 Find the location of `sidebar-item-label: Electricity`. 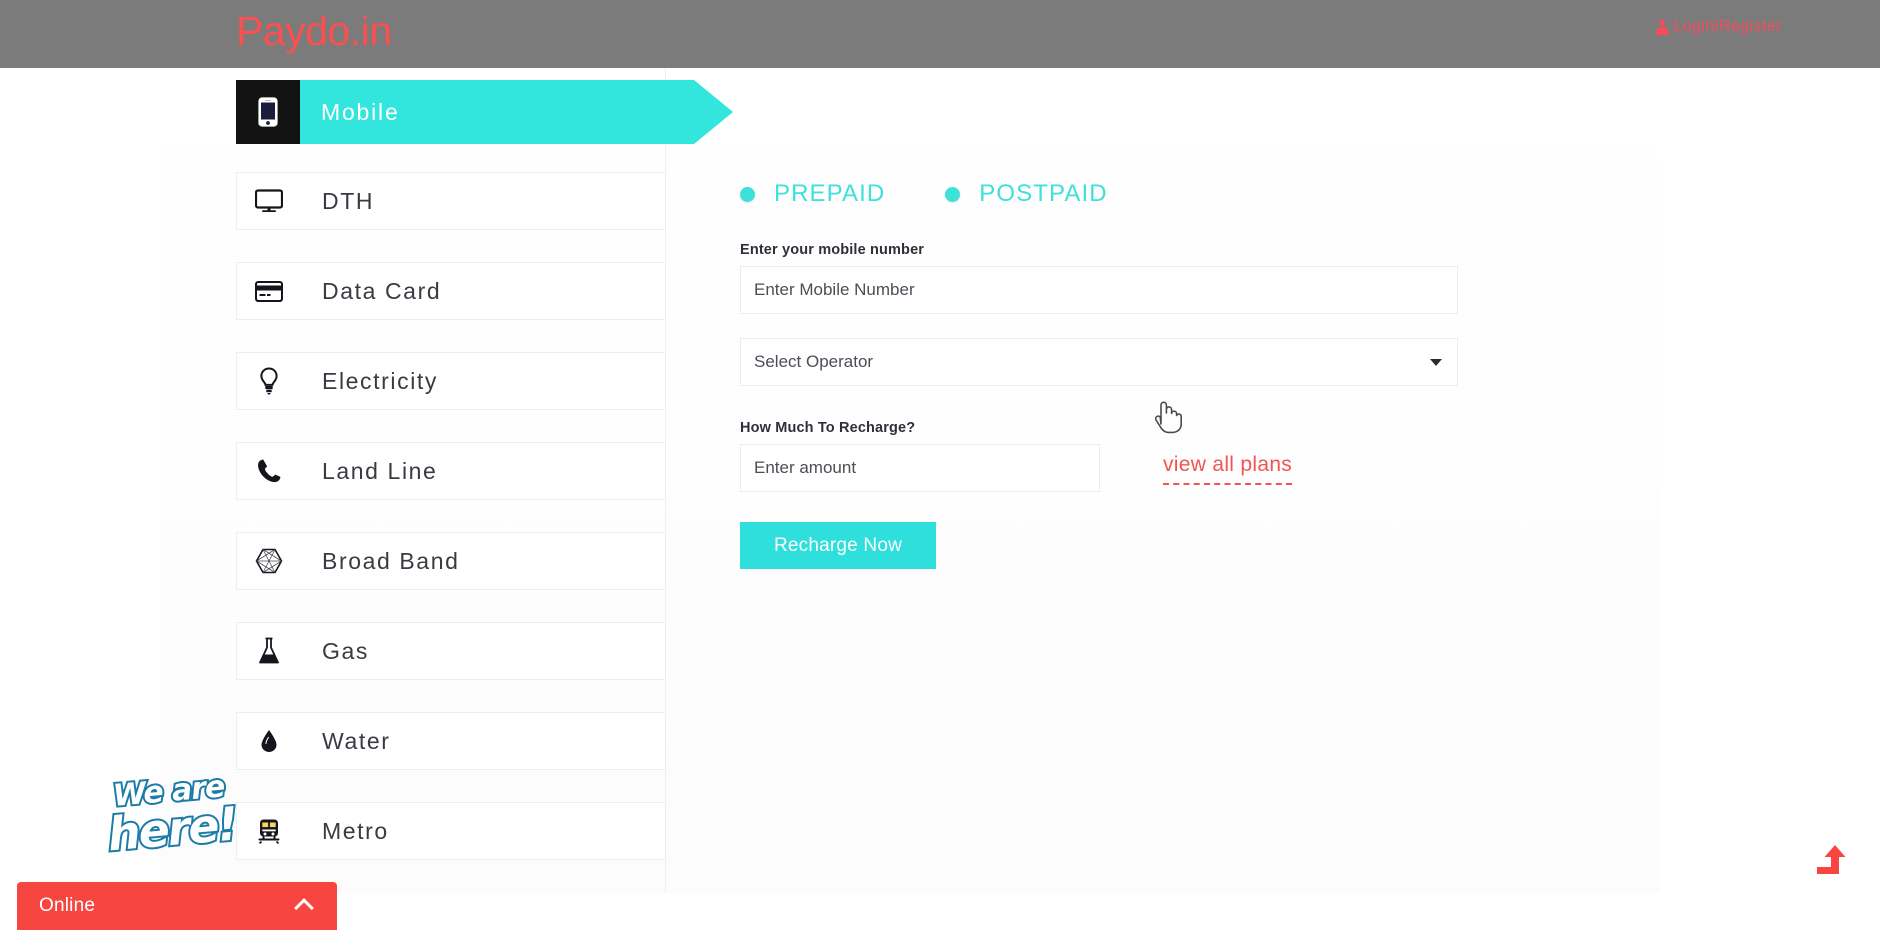

sidebar-item-label: Electricity is located at coordinates (380, 380).